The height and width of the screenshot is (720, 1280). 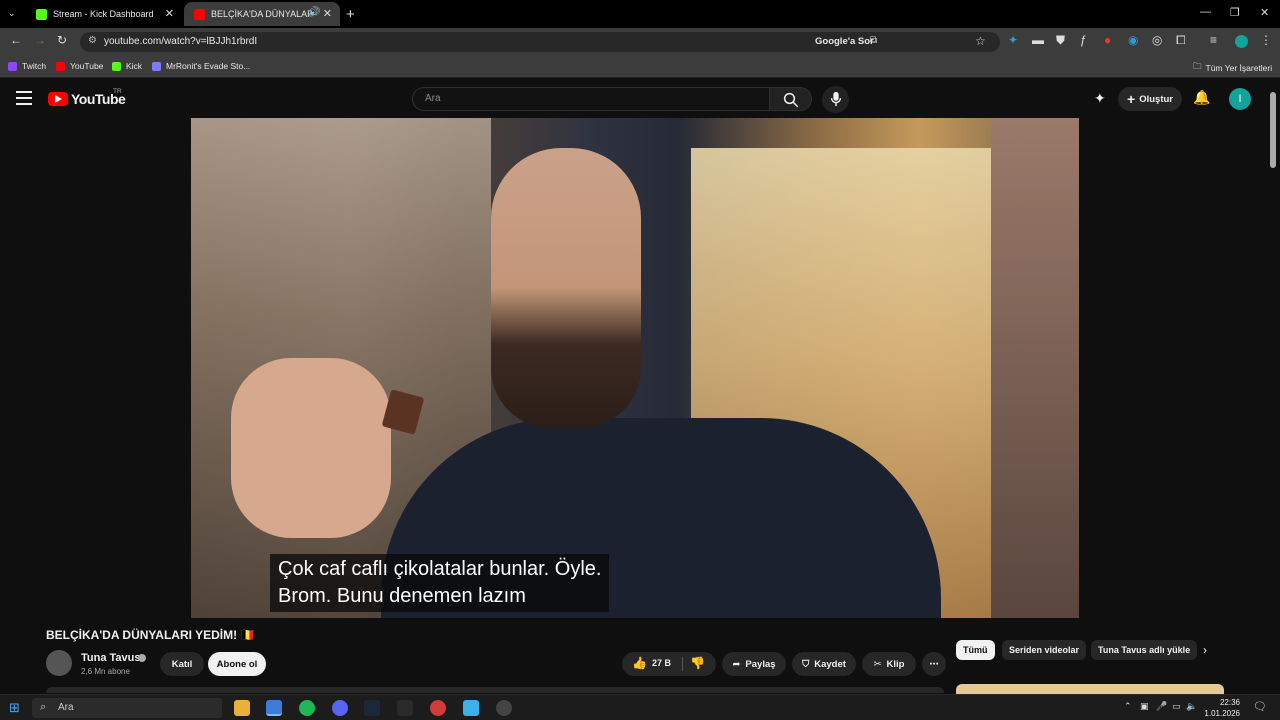 I want to click on bookmark-kick: Kick, so click(x=127, y=66).